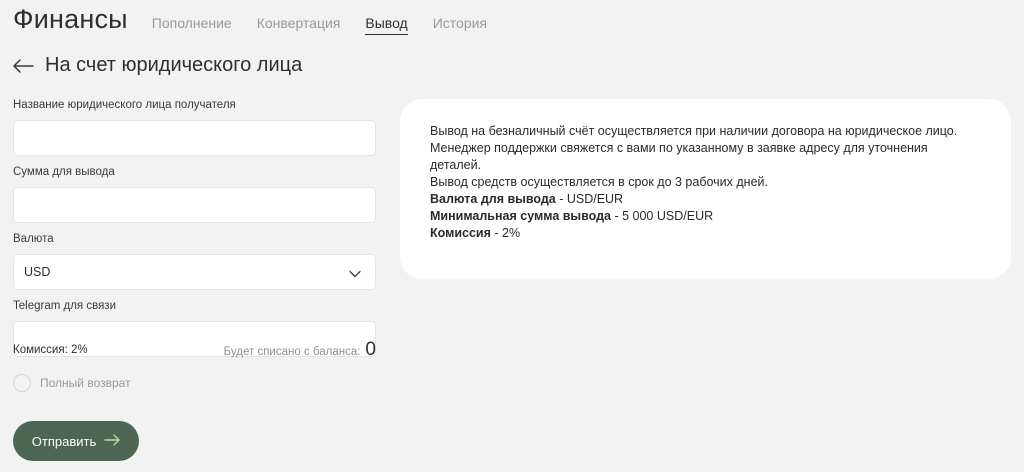 This screenshot has width=1024, height=472. I want to click on amount-label: Сумма для вывода, so click(64, 172).